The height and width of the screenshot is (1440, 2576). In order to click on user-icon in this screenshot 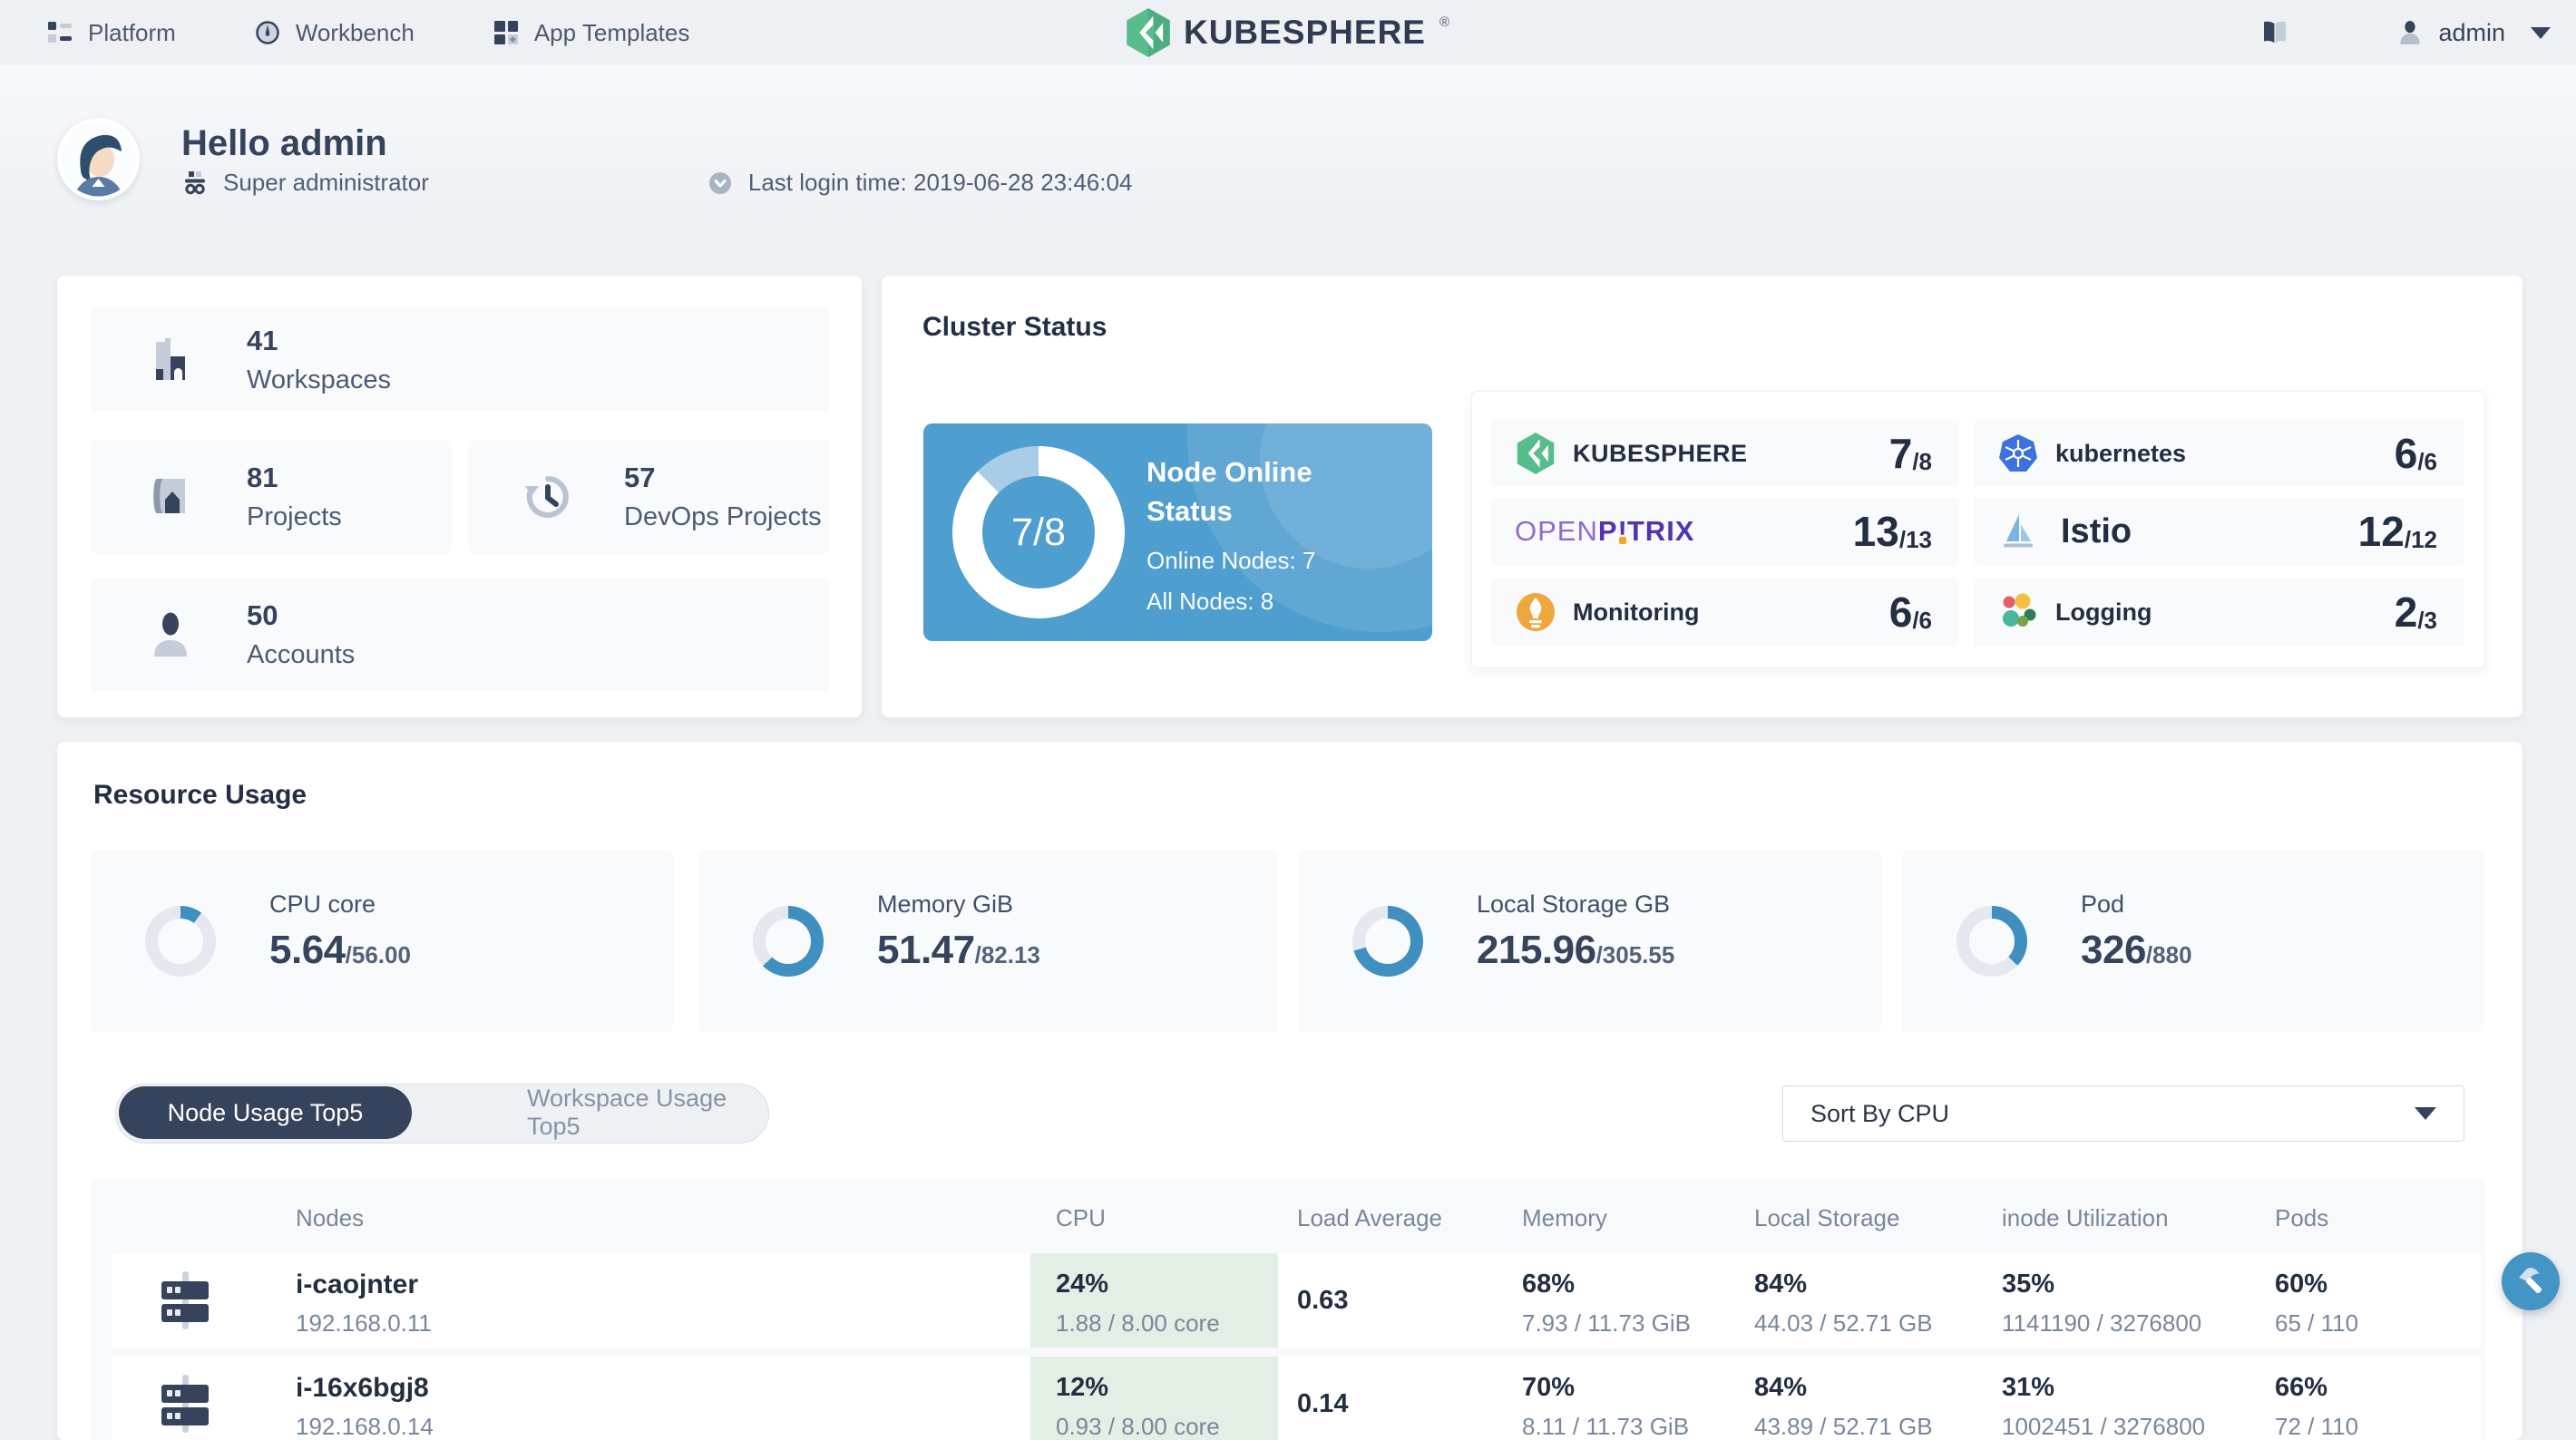, I will do `click(2410, 32)`.